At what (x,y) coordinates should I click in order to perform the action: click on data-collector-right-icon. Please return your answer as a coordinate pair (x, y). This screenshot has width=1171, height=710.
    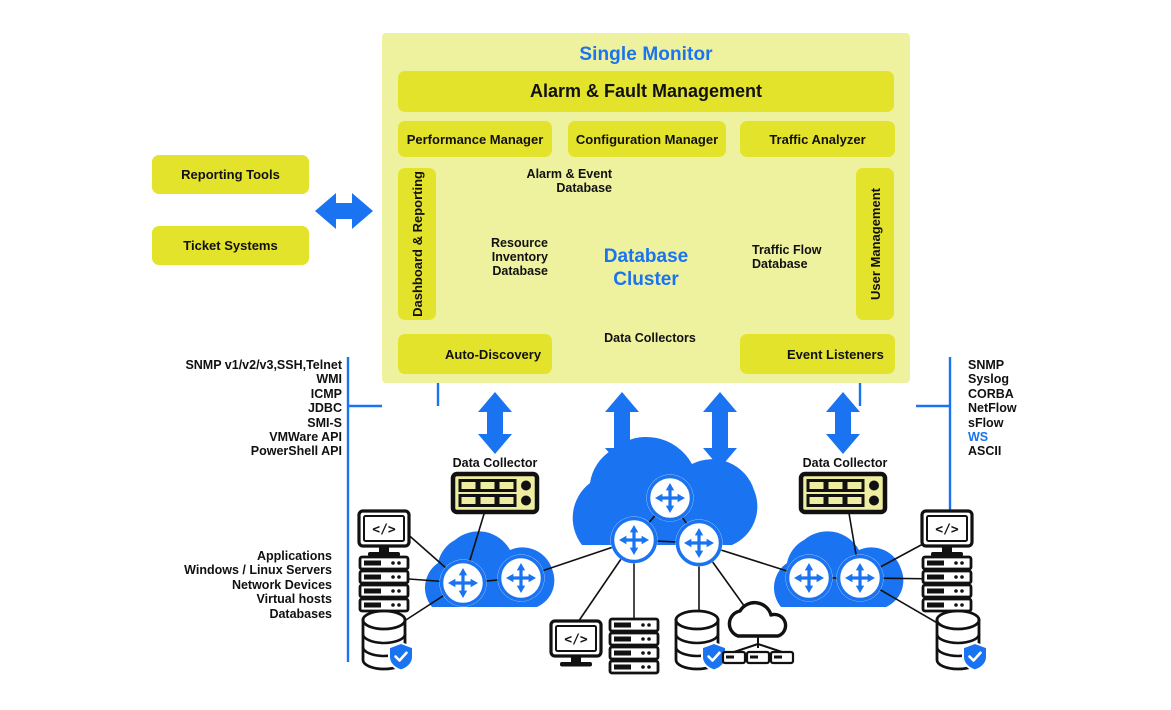
    Looking at the image, I should click on (843, 493).